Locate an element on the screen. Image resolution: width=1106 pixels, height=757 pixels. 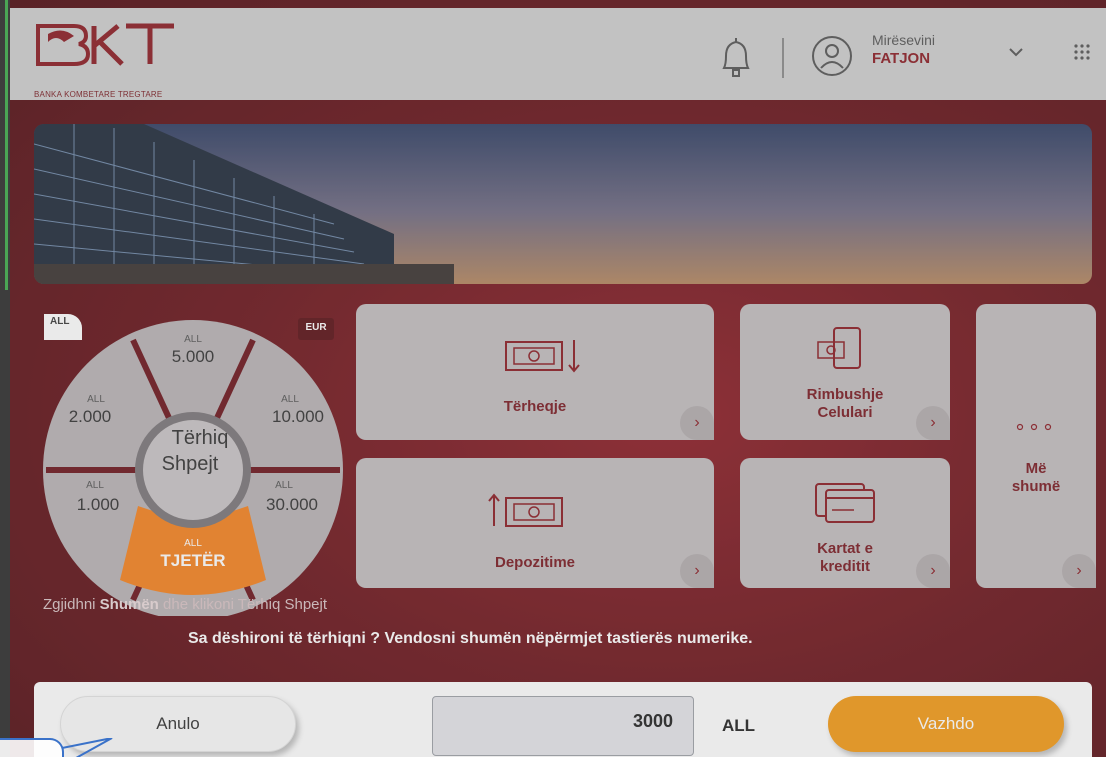
option-tjeter: TJETËR is located at coordinates (192, 560).